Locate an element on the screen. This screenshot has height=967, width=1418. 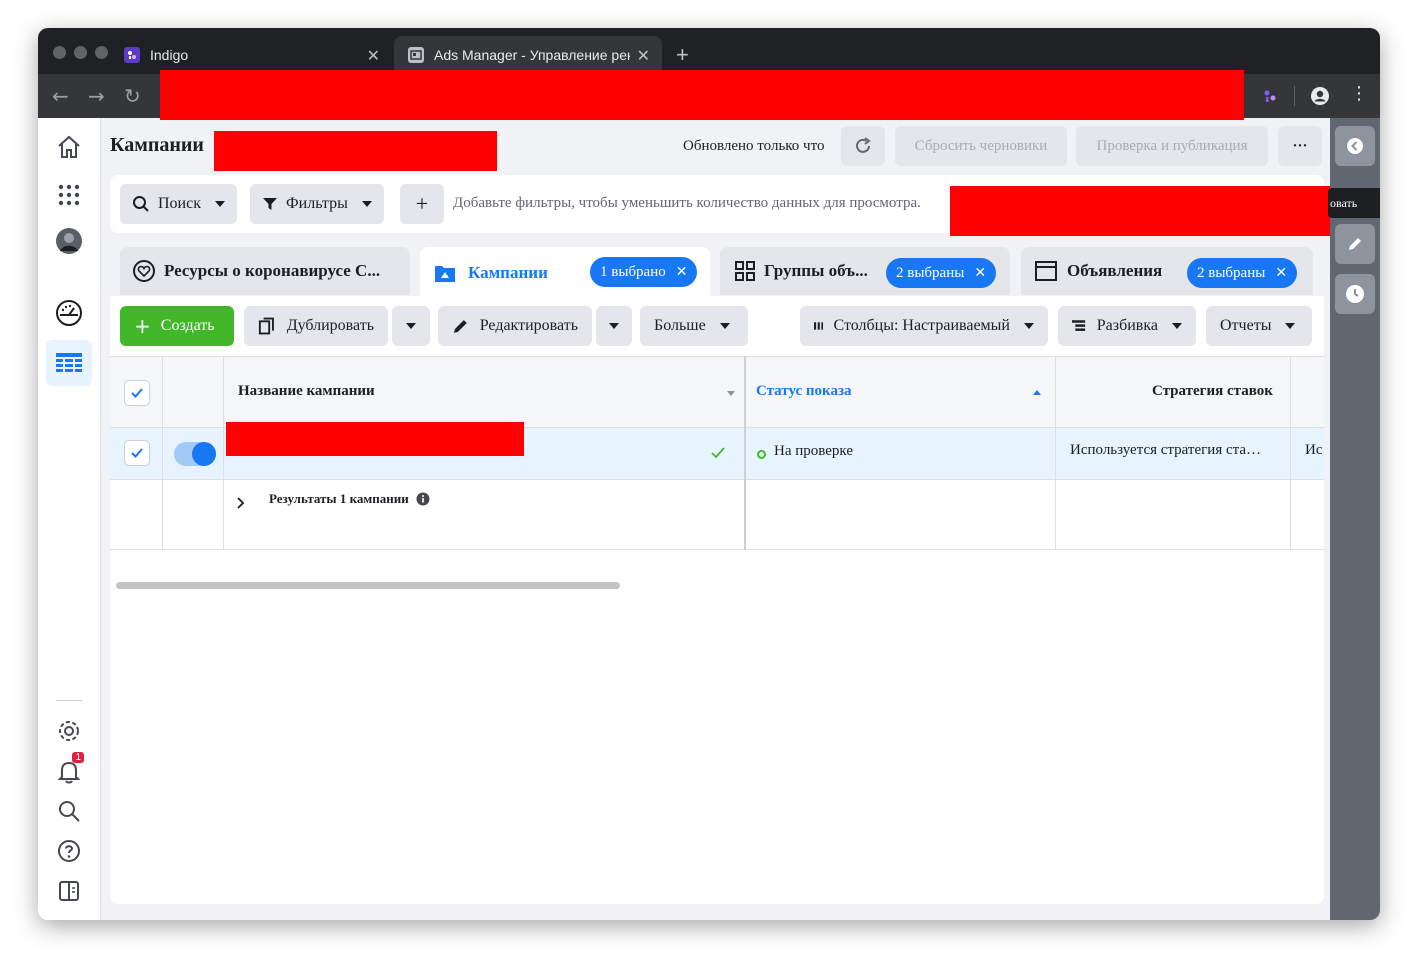
more-button: Больше is located at coordinates (694, 326).